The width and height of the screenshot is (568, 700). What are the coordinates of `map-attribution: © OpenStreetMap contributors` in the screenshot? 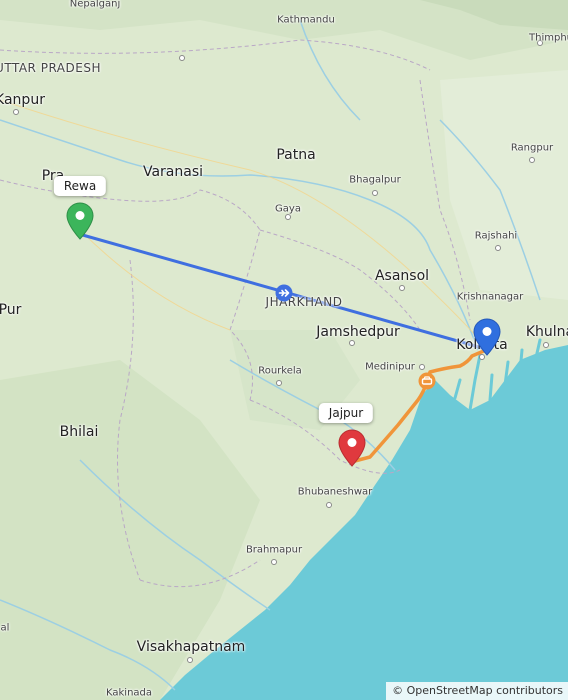 It's located at (477, 691).